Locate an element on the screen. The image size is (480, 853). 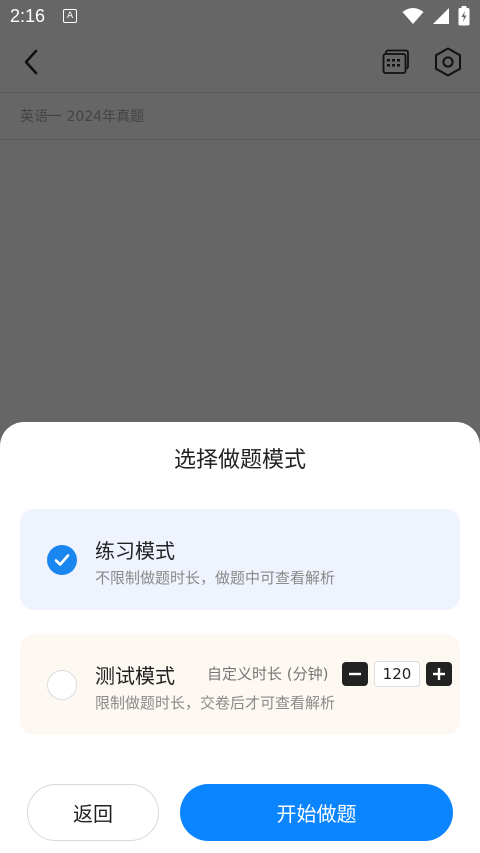
duration-decrease-button is located at coordinates (355, 674).